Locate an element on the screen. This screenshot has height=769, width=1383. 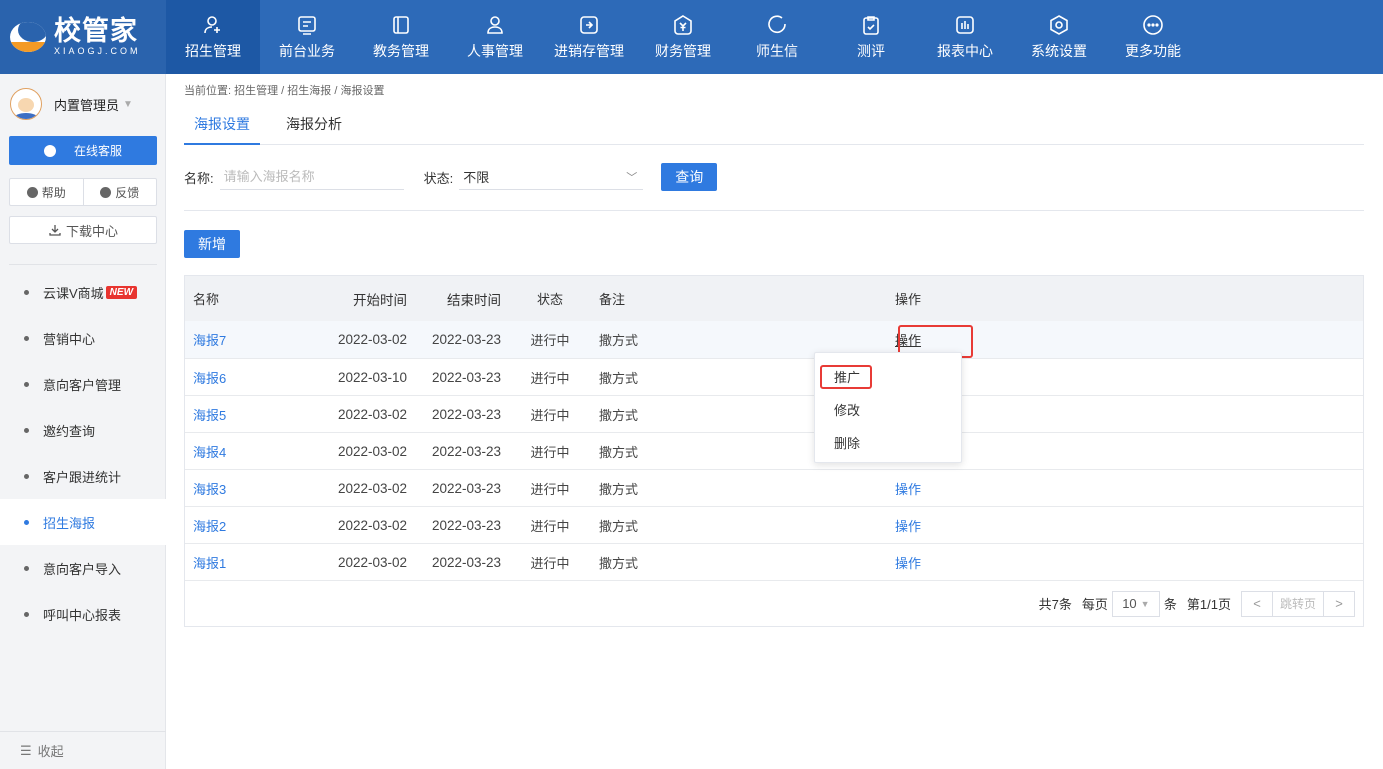
help-feedback-row: 帮助 反馈 is located at coordinates (83, 192).